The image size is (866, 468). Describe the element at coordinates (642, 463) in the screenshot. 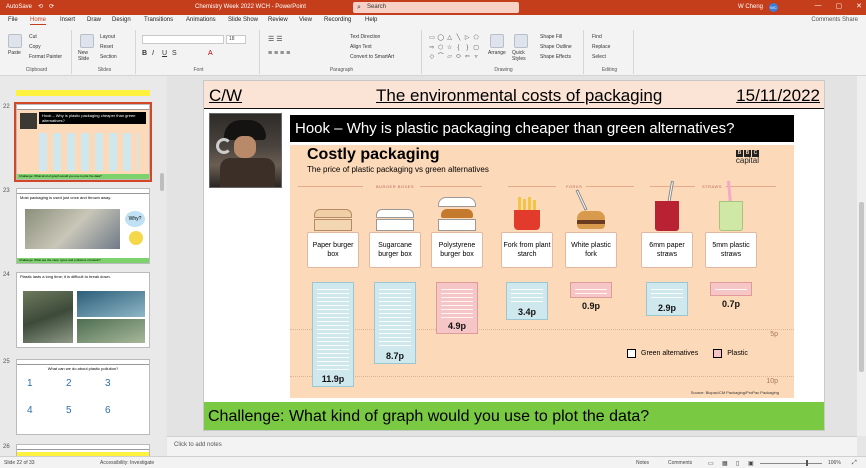

I see `notes-button: Notes` at that location.